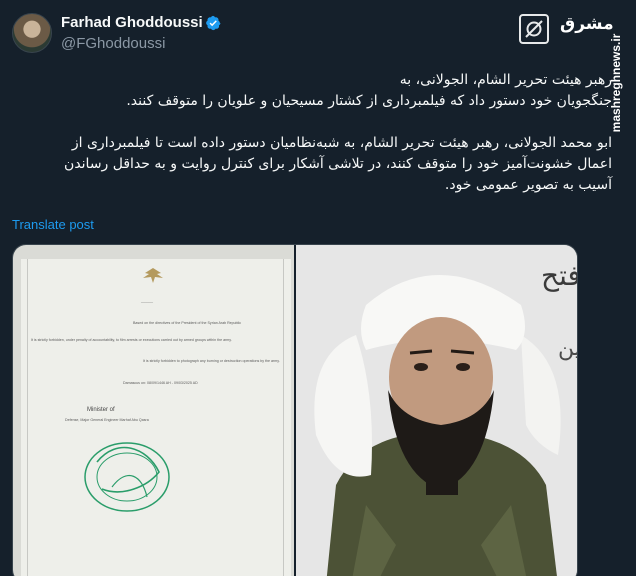  What do you see at coordinates (153, 275) in the screenshot?
I see `emblem-icon` at bounding box center [153, 275].